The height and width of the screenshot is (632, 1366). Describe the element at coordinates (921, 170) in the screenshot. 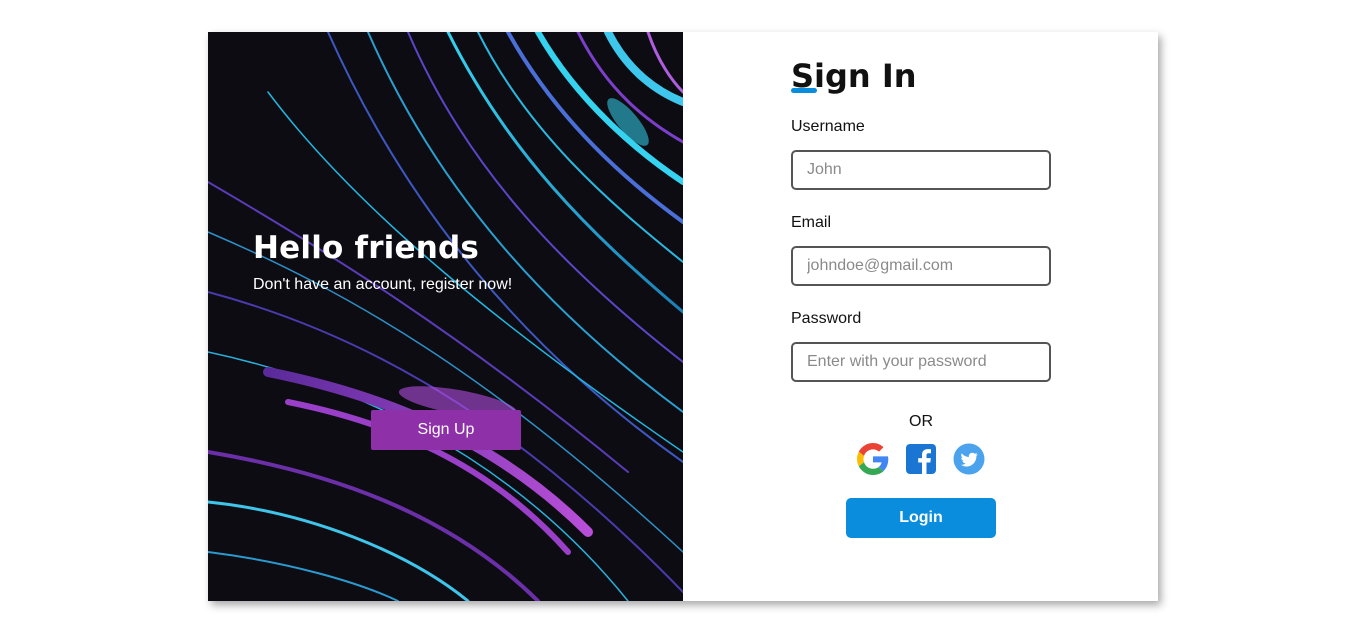

I see `username-input` at that location.